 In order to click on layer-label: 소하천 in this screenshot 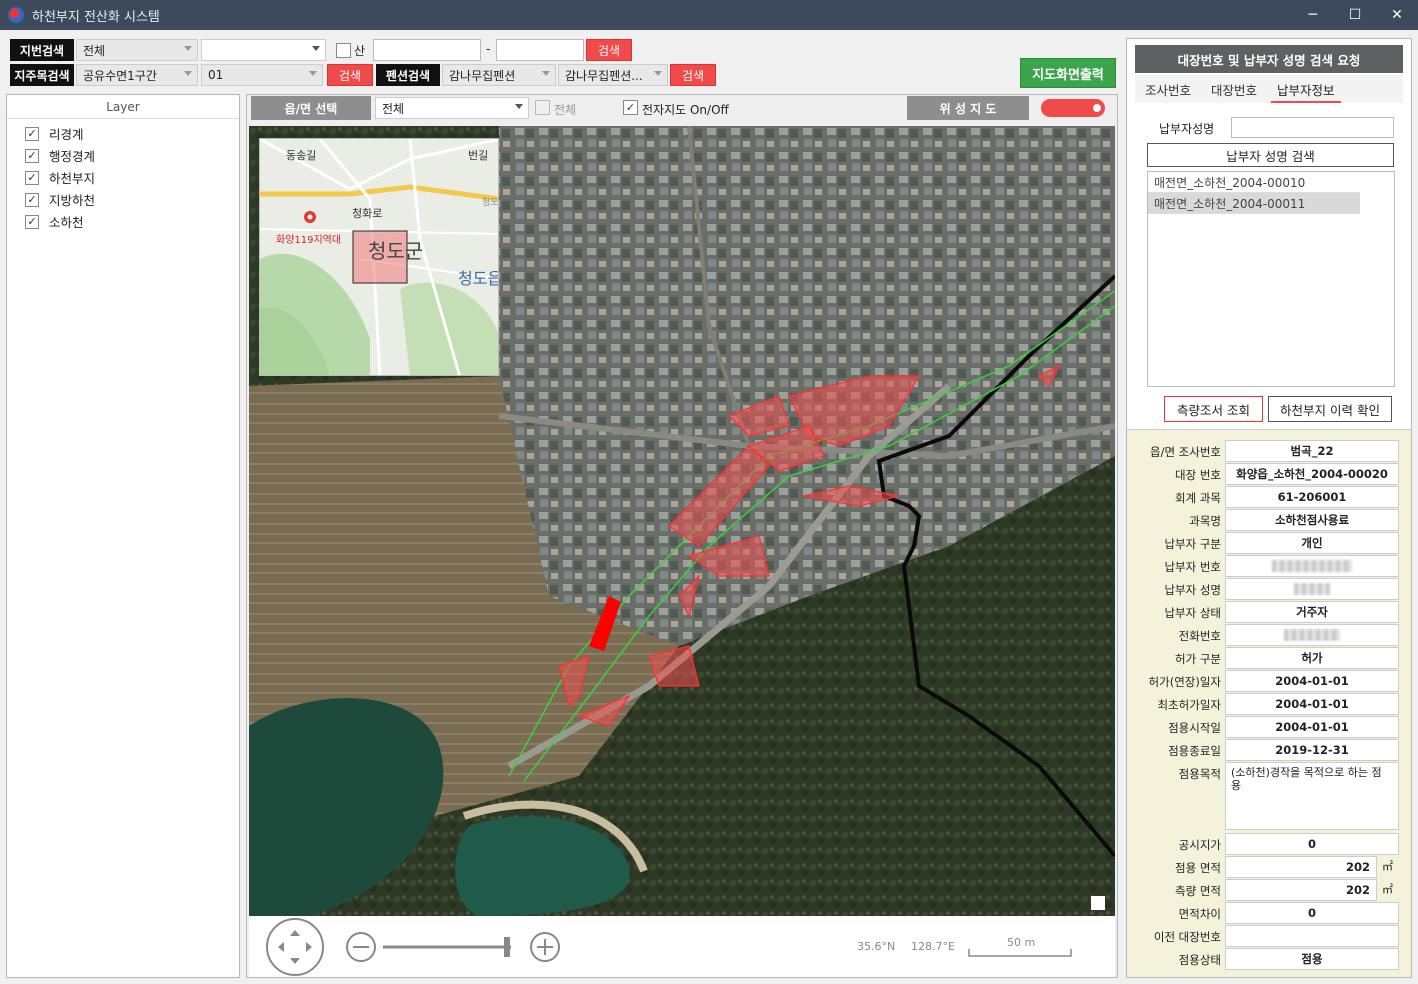, I will do `click(66, 222)`.